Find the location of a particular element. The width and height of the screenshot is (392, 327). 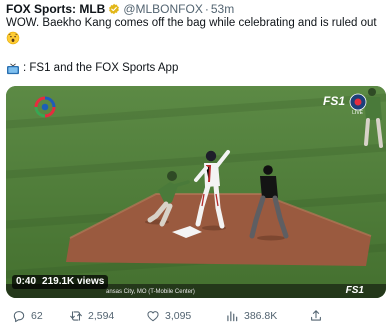

broadcast-text: : FS1 and the FOX Sports App is located at coordinates (101, 68).